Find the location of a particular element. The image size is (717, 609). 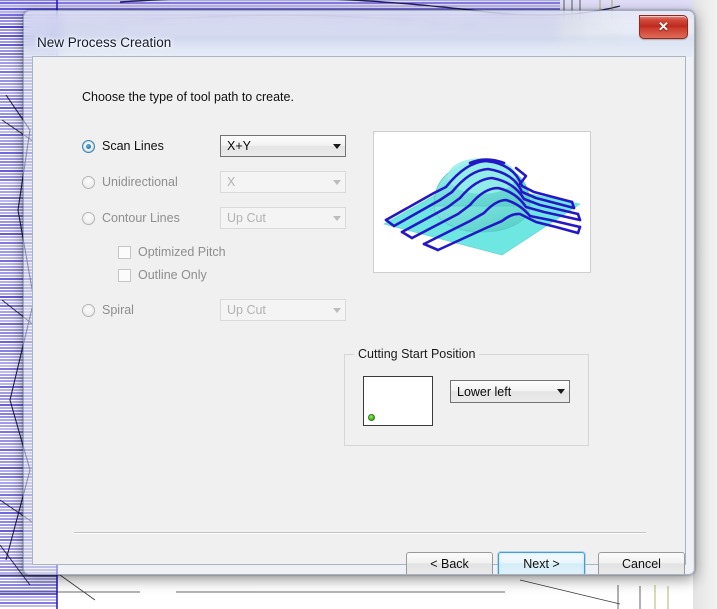

close-icon: ✕ is located at coordinates (663, 26).